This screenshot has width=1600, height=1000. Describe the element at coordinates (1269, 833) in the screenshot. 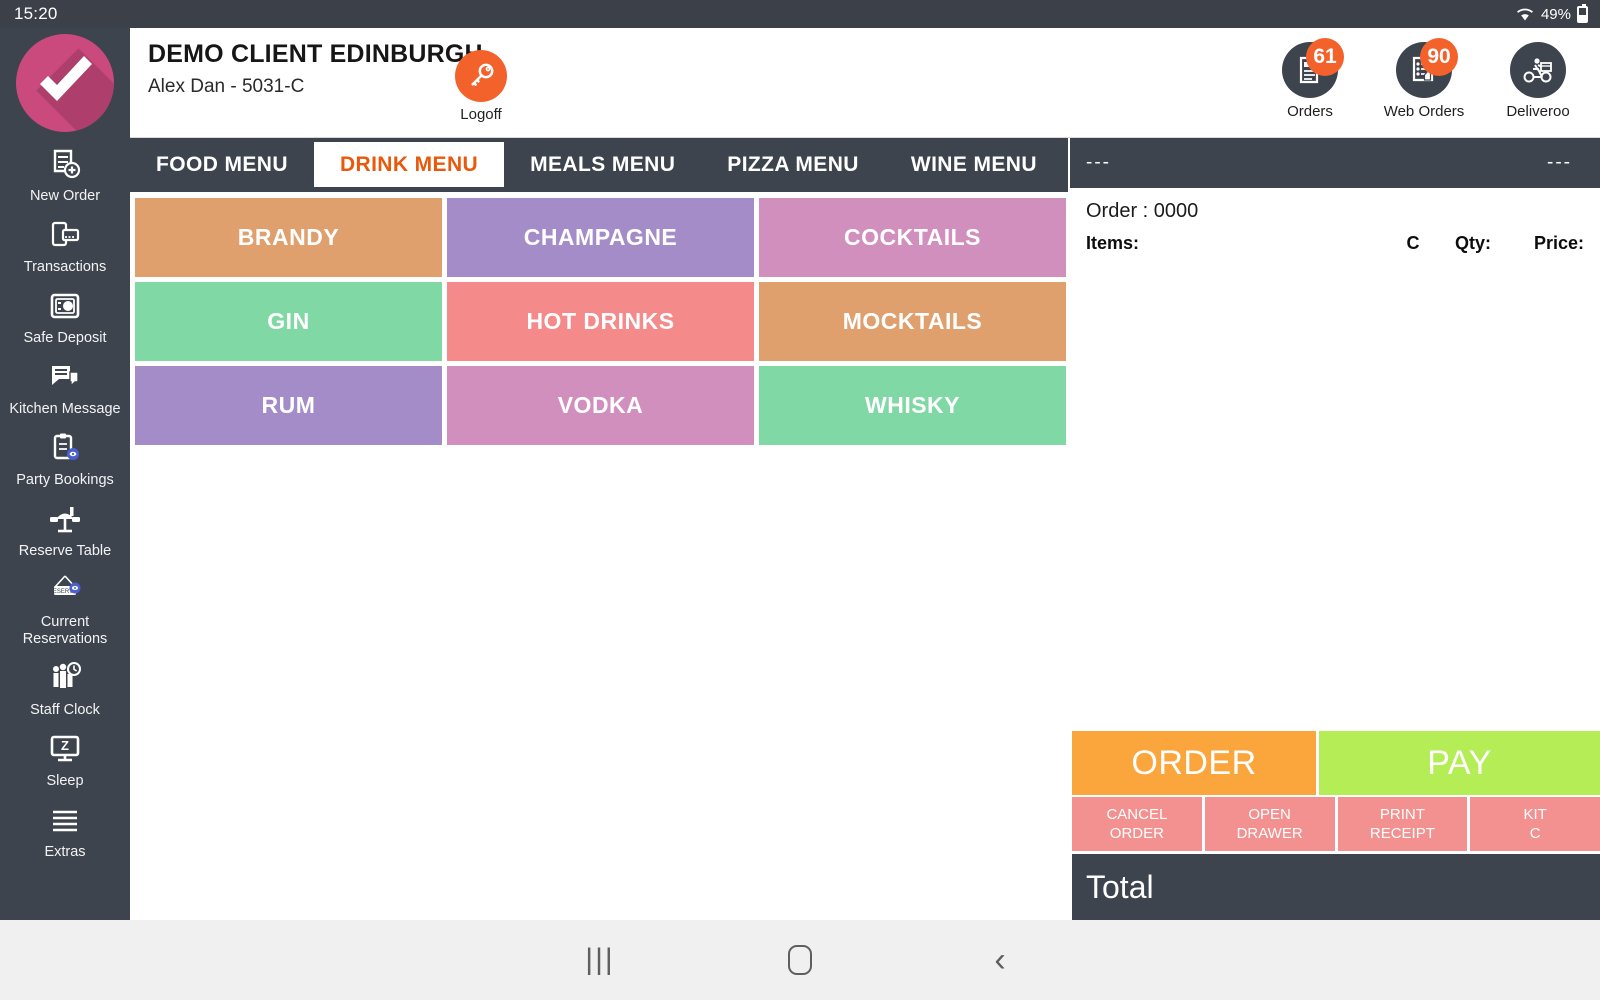

I see `open-drawer-line2: DRAWER` at that location.